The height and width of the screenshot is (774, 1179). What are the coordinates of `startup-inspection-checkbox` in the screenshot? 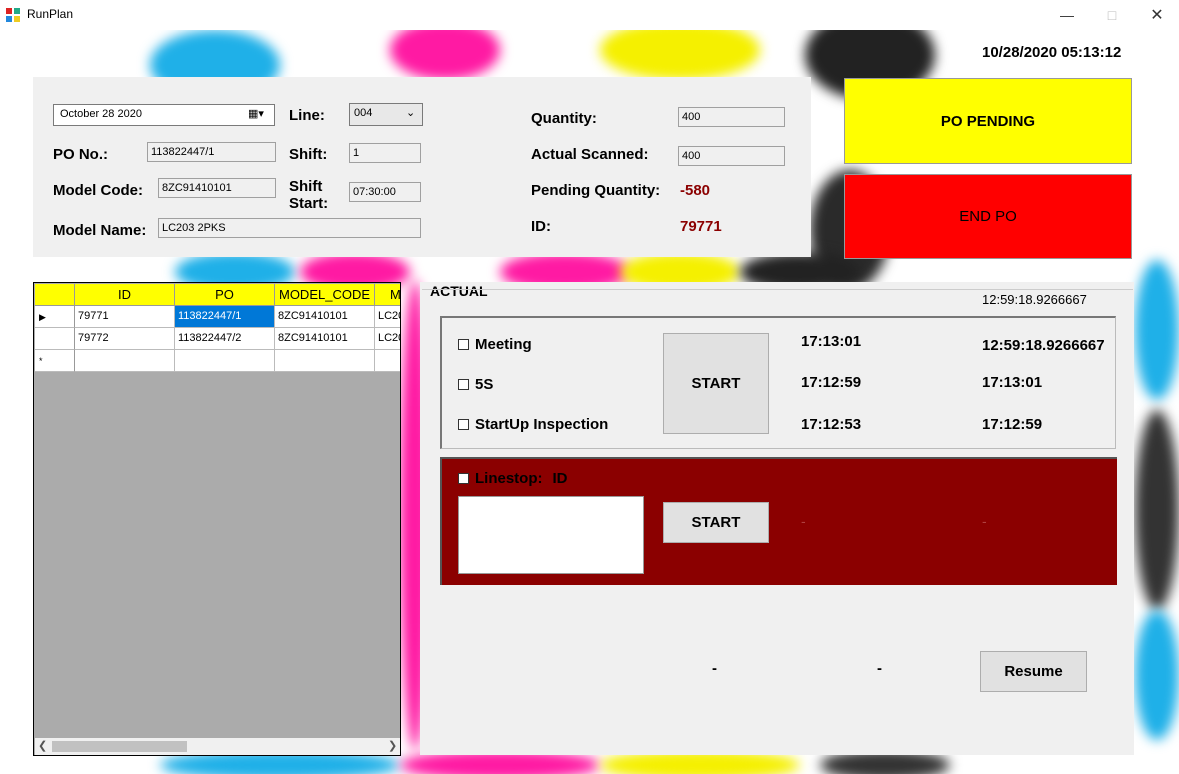 It's located at (463, 424).